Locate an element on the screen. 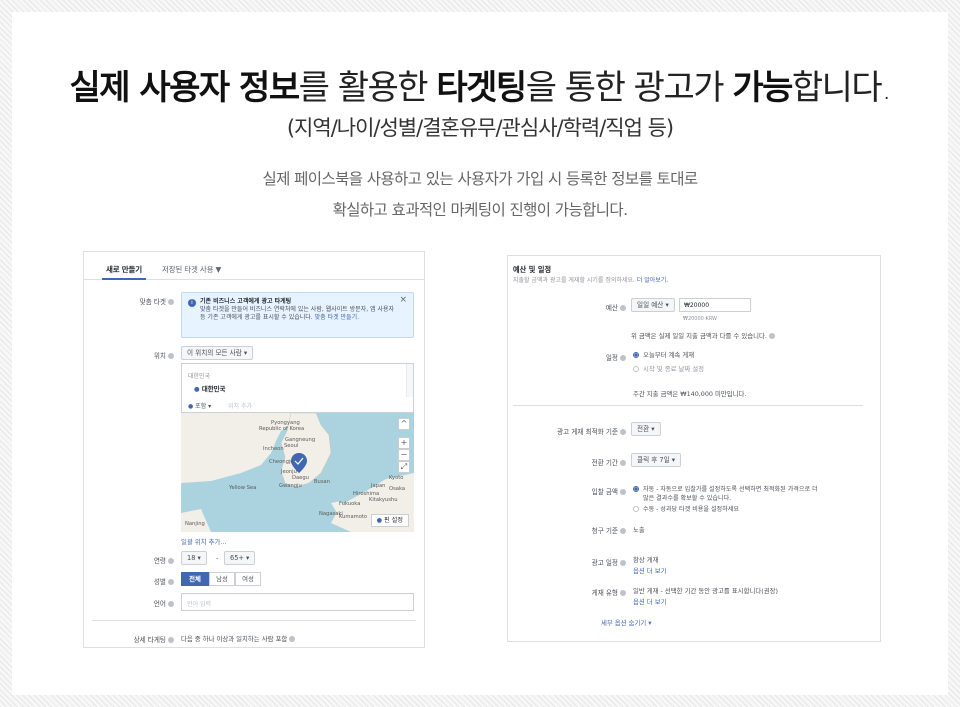  hide-advanced-options-link: 세부 옵션 숨기기 ▾ is located at coordinates (626, 622).